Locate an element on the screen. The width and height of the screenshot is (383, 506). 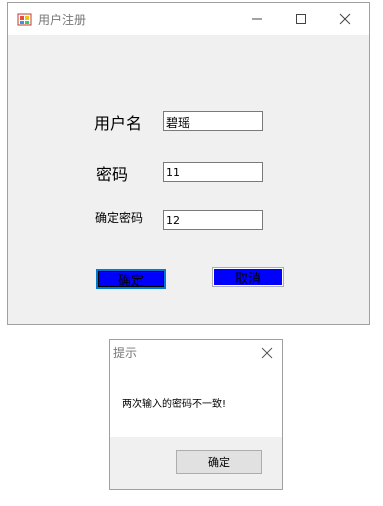
window-title: 用户注册 is located at coordinates (62, 20).